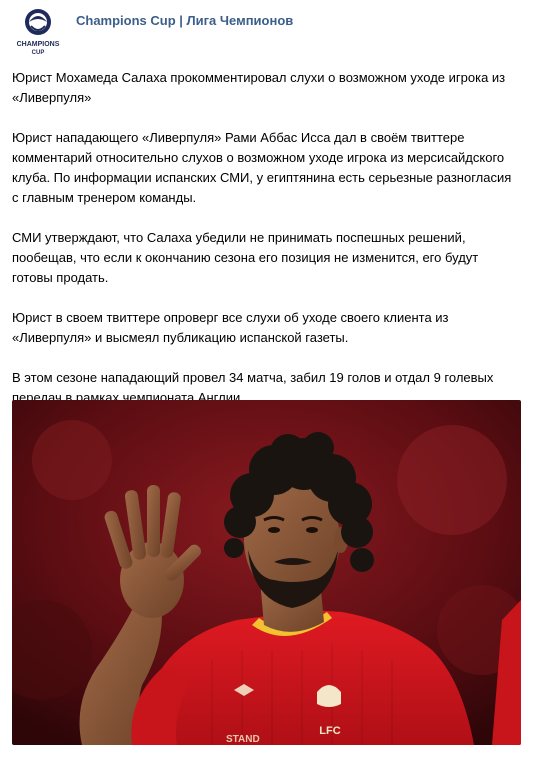  What do you see at coordinates (38, 44) in the screenshot?
I see `avatar-text-champions: CHAMPIONS` at bounding box center [38, 44].